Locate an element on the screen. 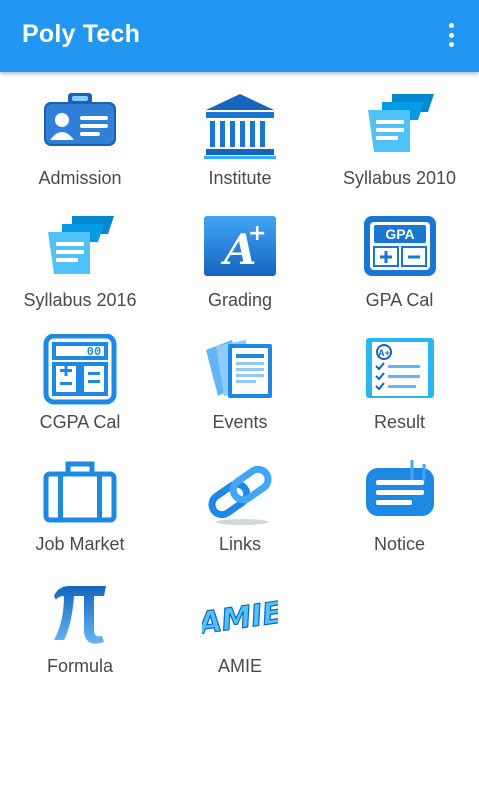 This screenshot has height=800, width=479. menu-item-result: A+ Result is located at coordinates (399, 389).